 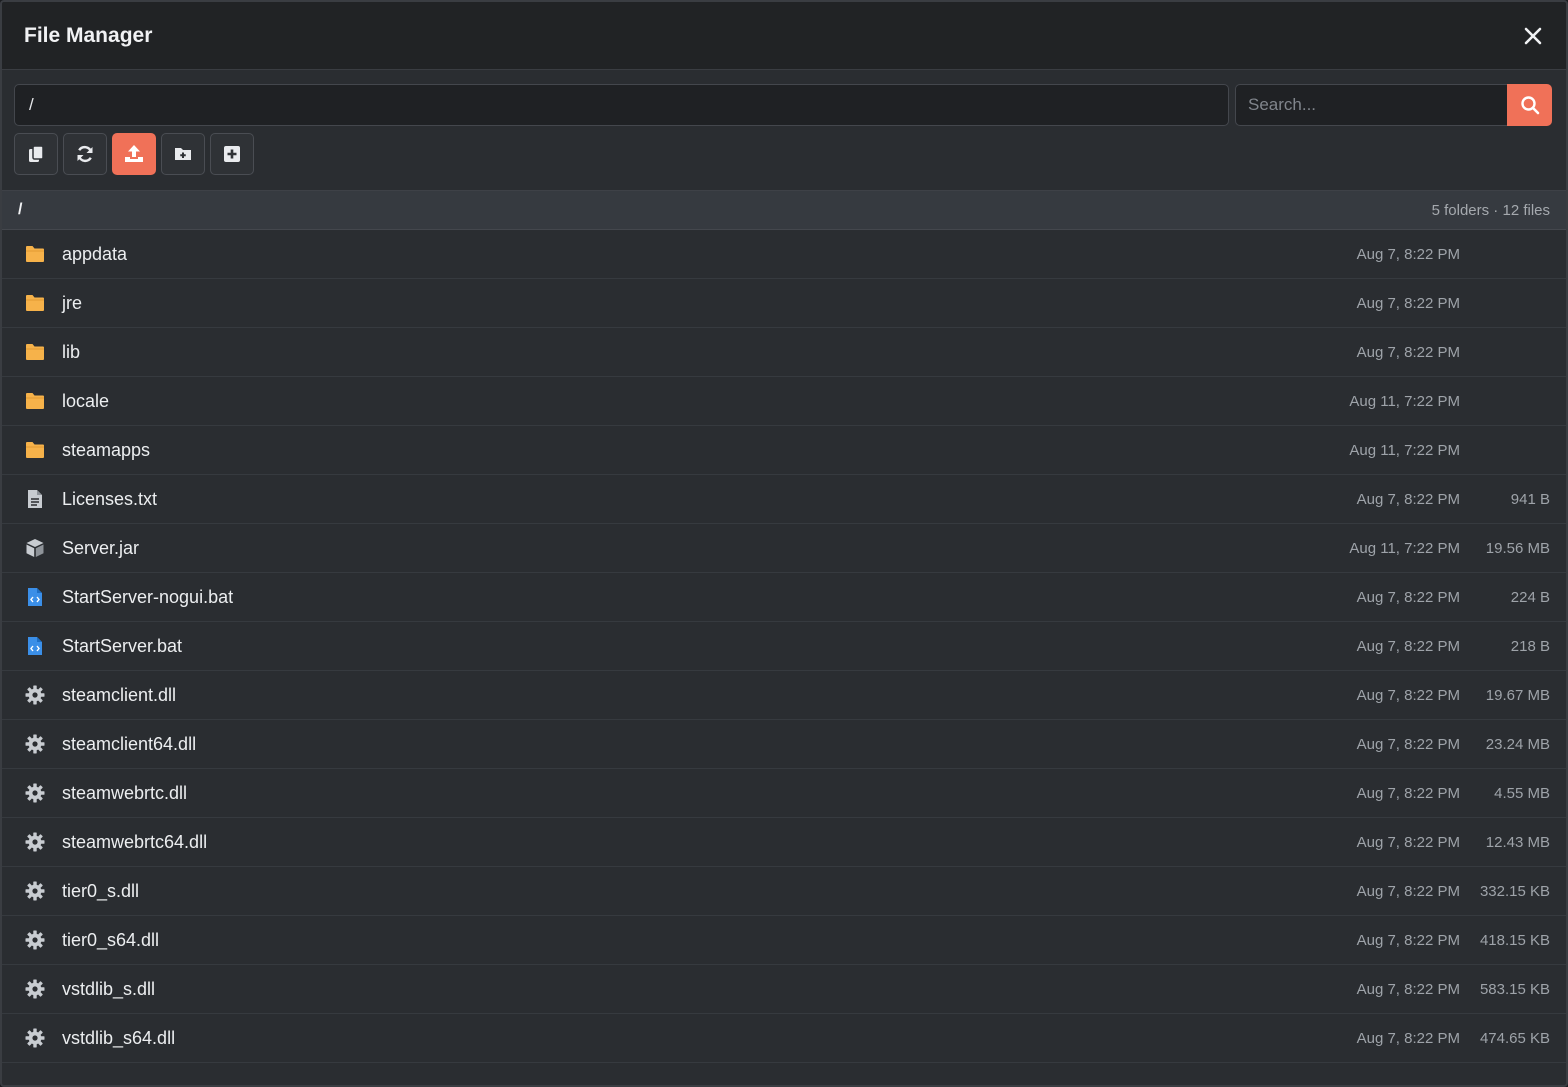 What do you see at coordinates (1517, 842) in the screenshot?
I see `file-size: 12.43 MB` at bounding box center [1517, 842].